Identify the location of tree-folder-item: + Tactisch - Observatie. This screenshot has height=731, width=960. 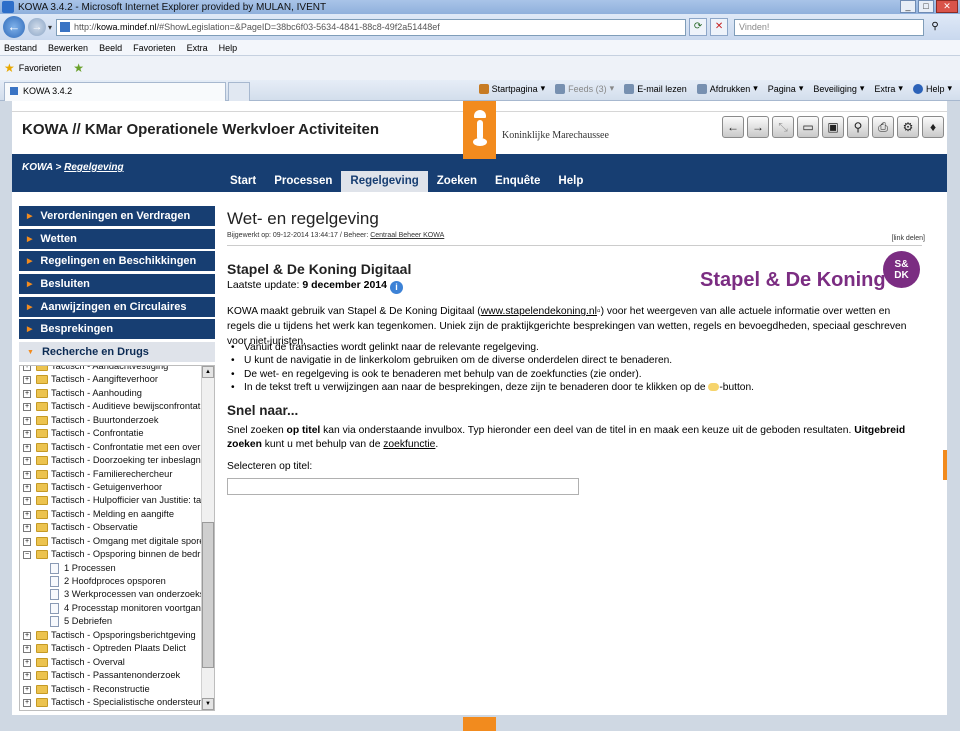
(111, 527).